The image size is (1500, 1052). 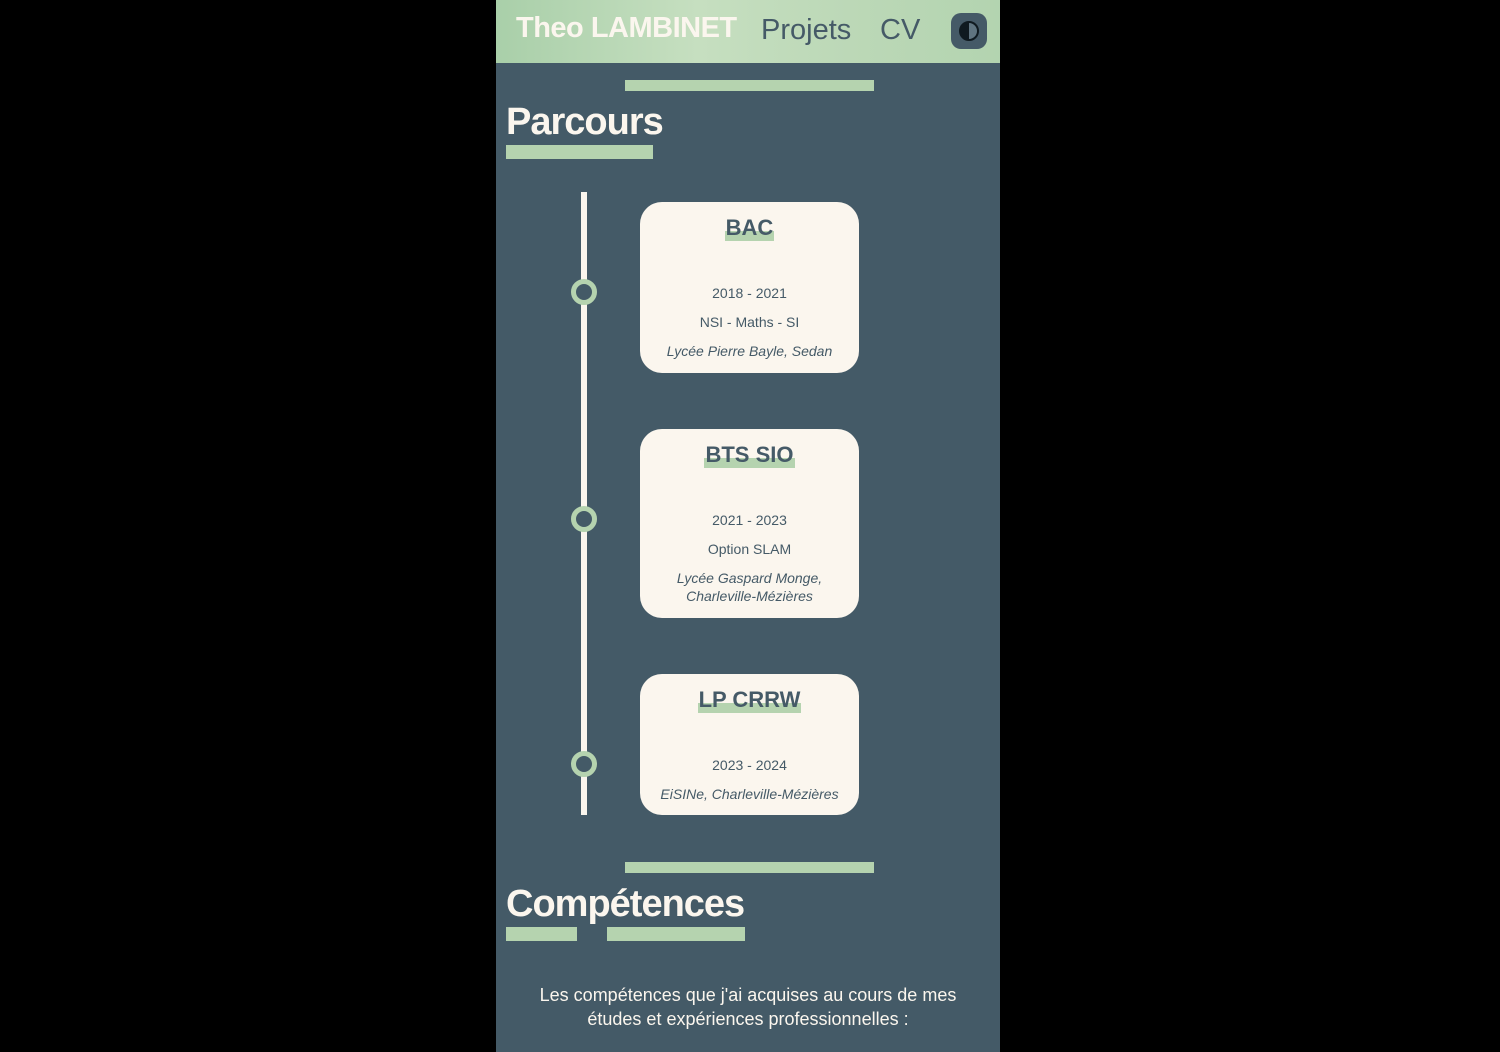 What do you see at coordinates (749, 549) in the screenshot?
I see `card-detail: Option SLAM` at bounding box center [749, 549].